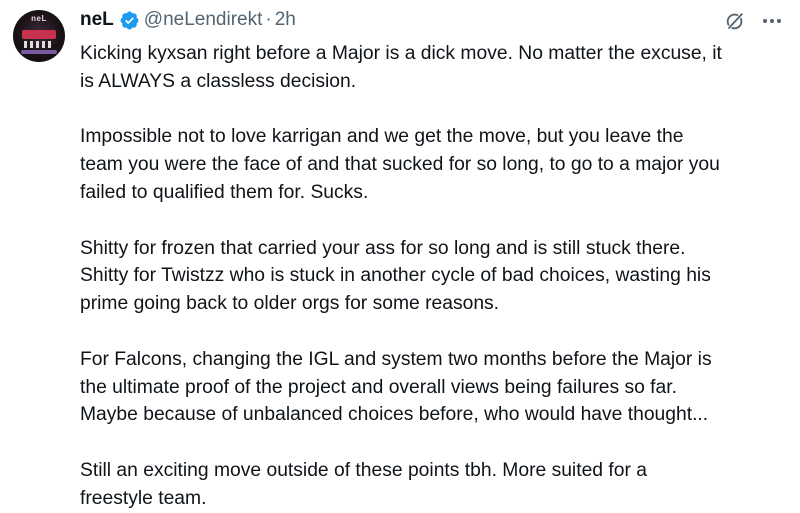  Describe the element at coordinates (735, 21) in the screenshot. I see `grok-icon` at that location.